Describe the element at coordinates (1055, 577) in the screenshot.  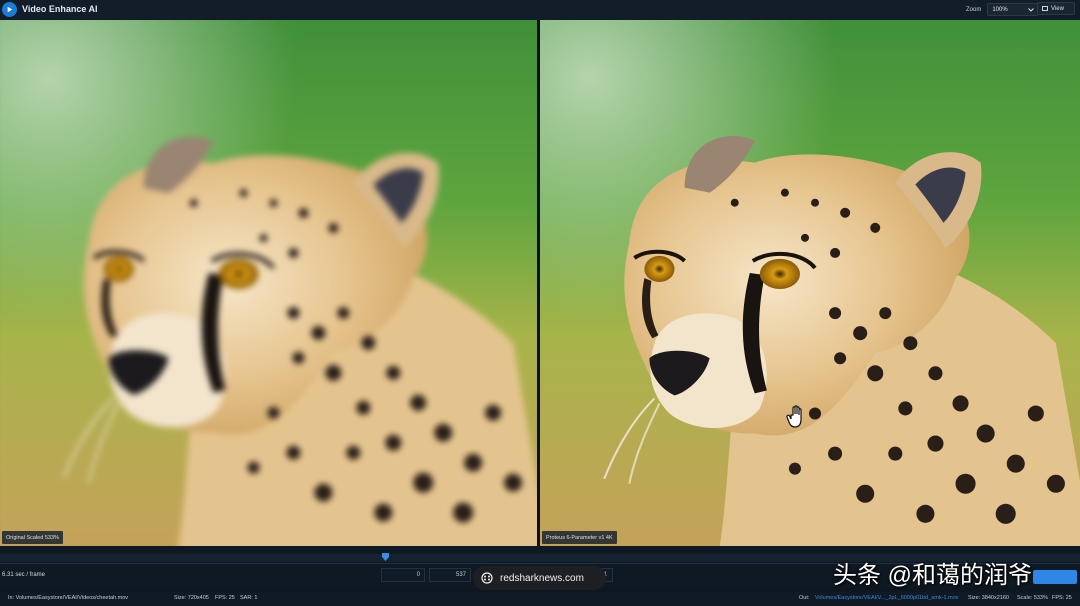
I see `process-button` at that location.